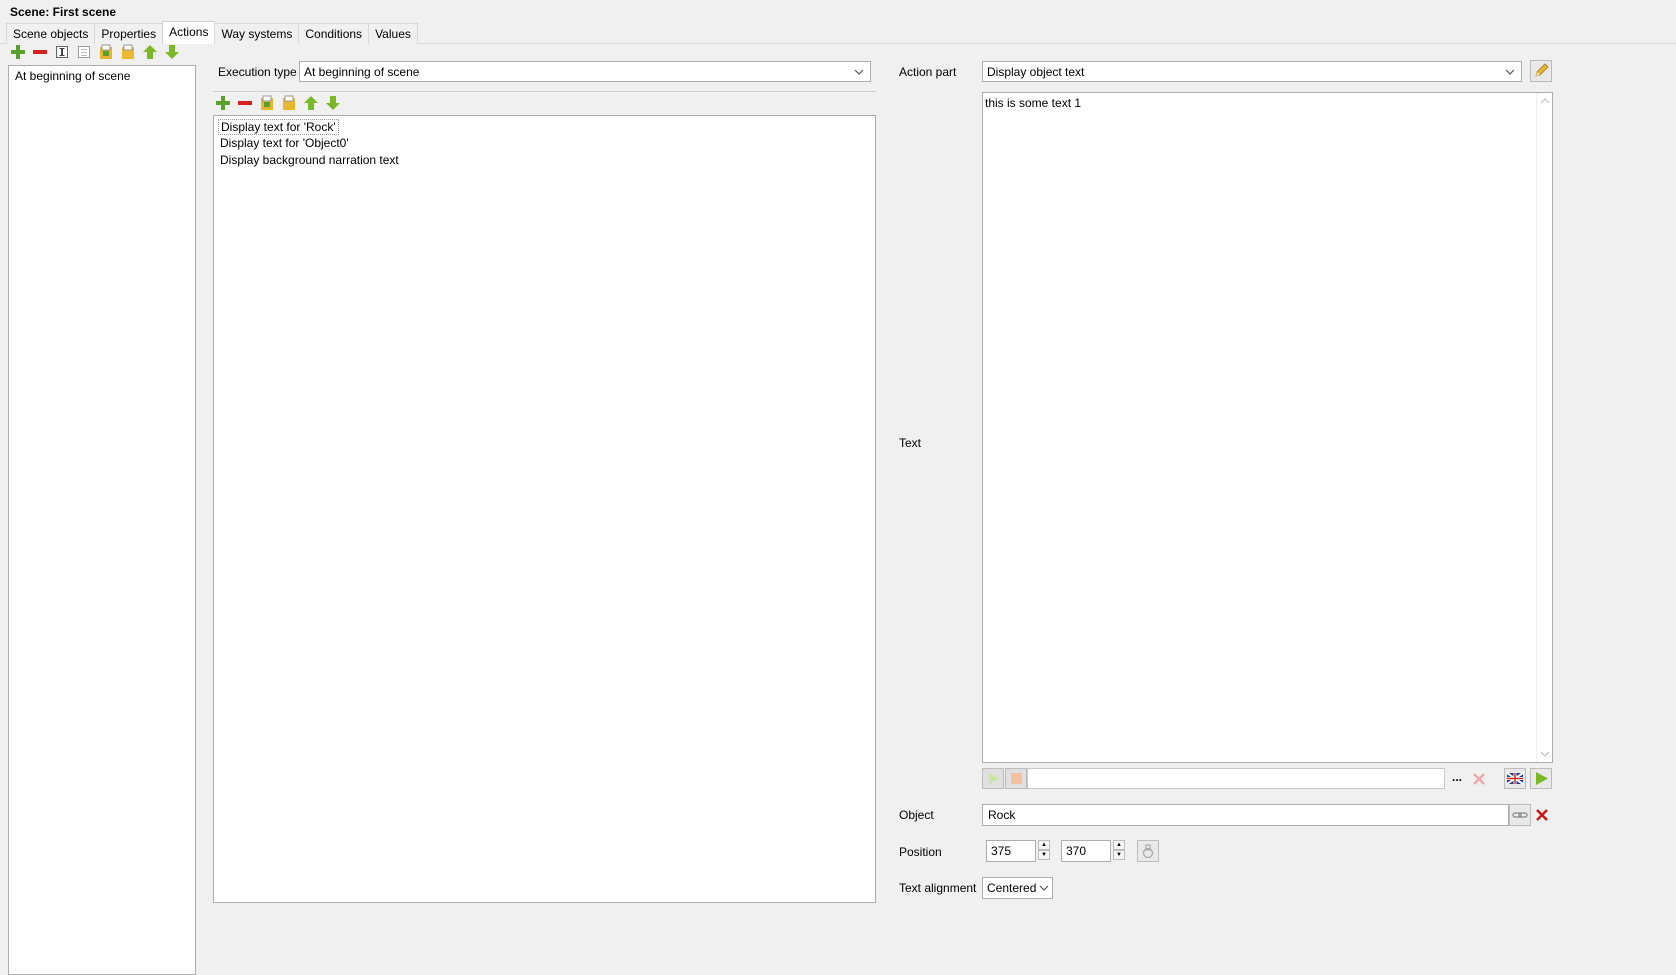 Image resolution: width=1676 pixels, height=975 pixels. Describe the element at coordinates (1245, 815) in the screenshot. I see `object-field: Rock` at that location.